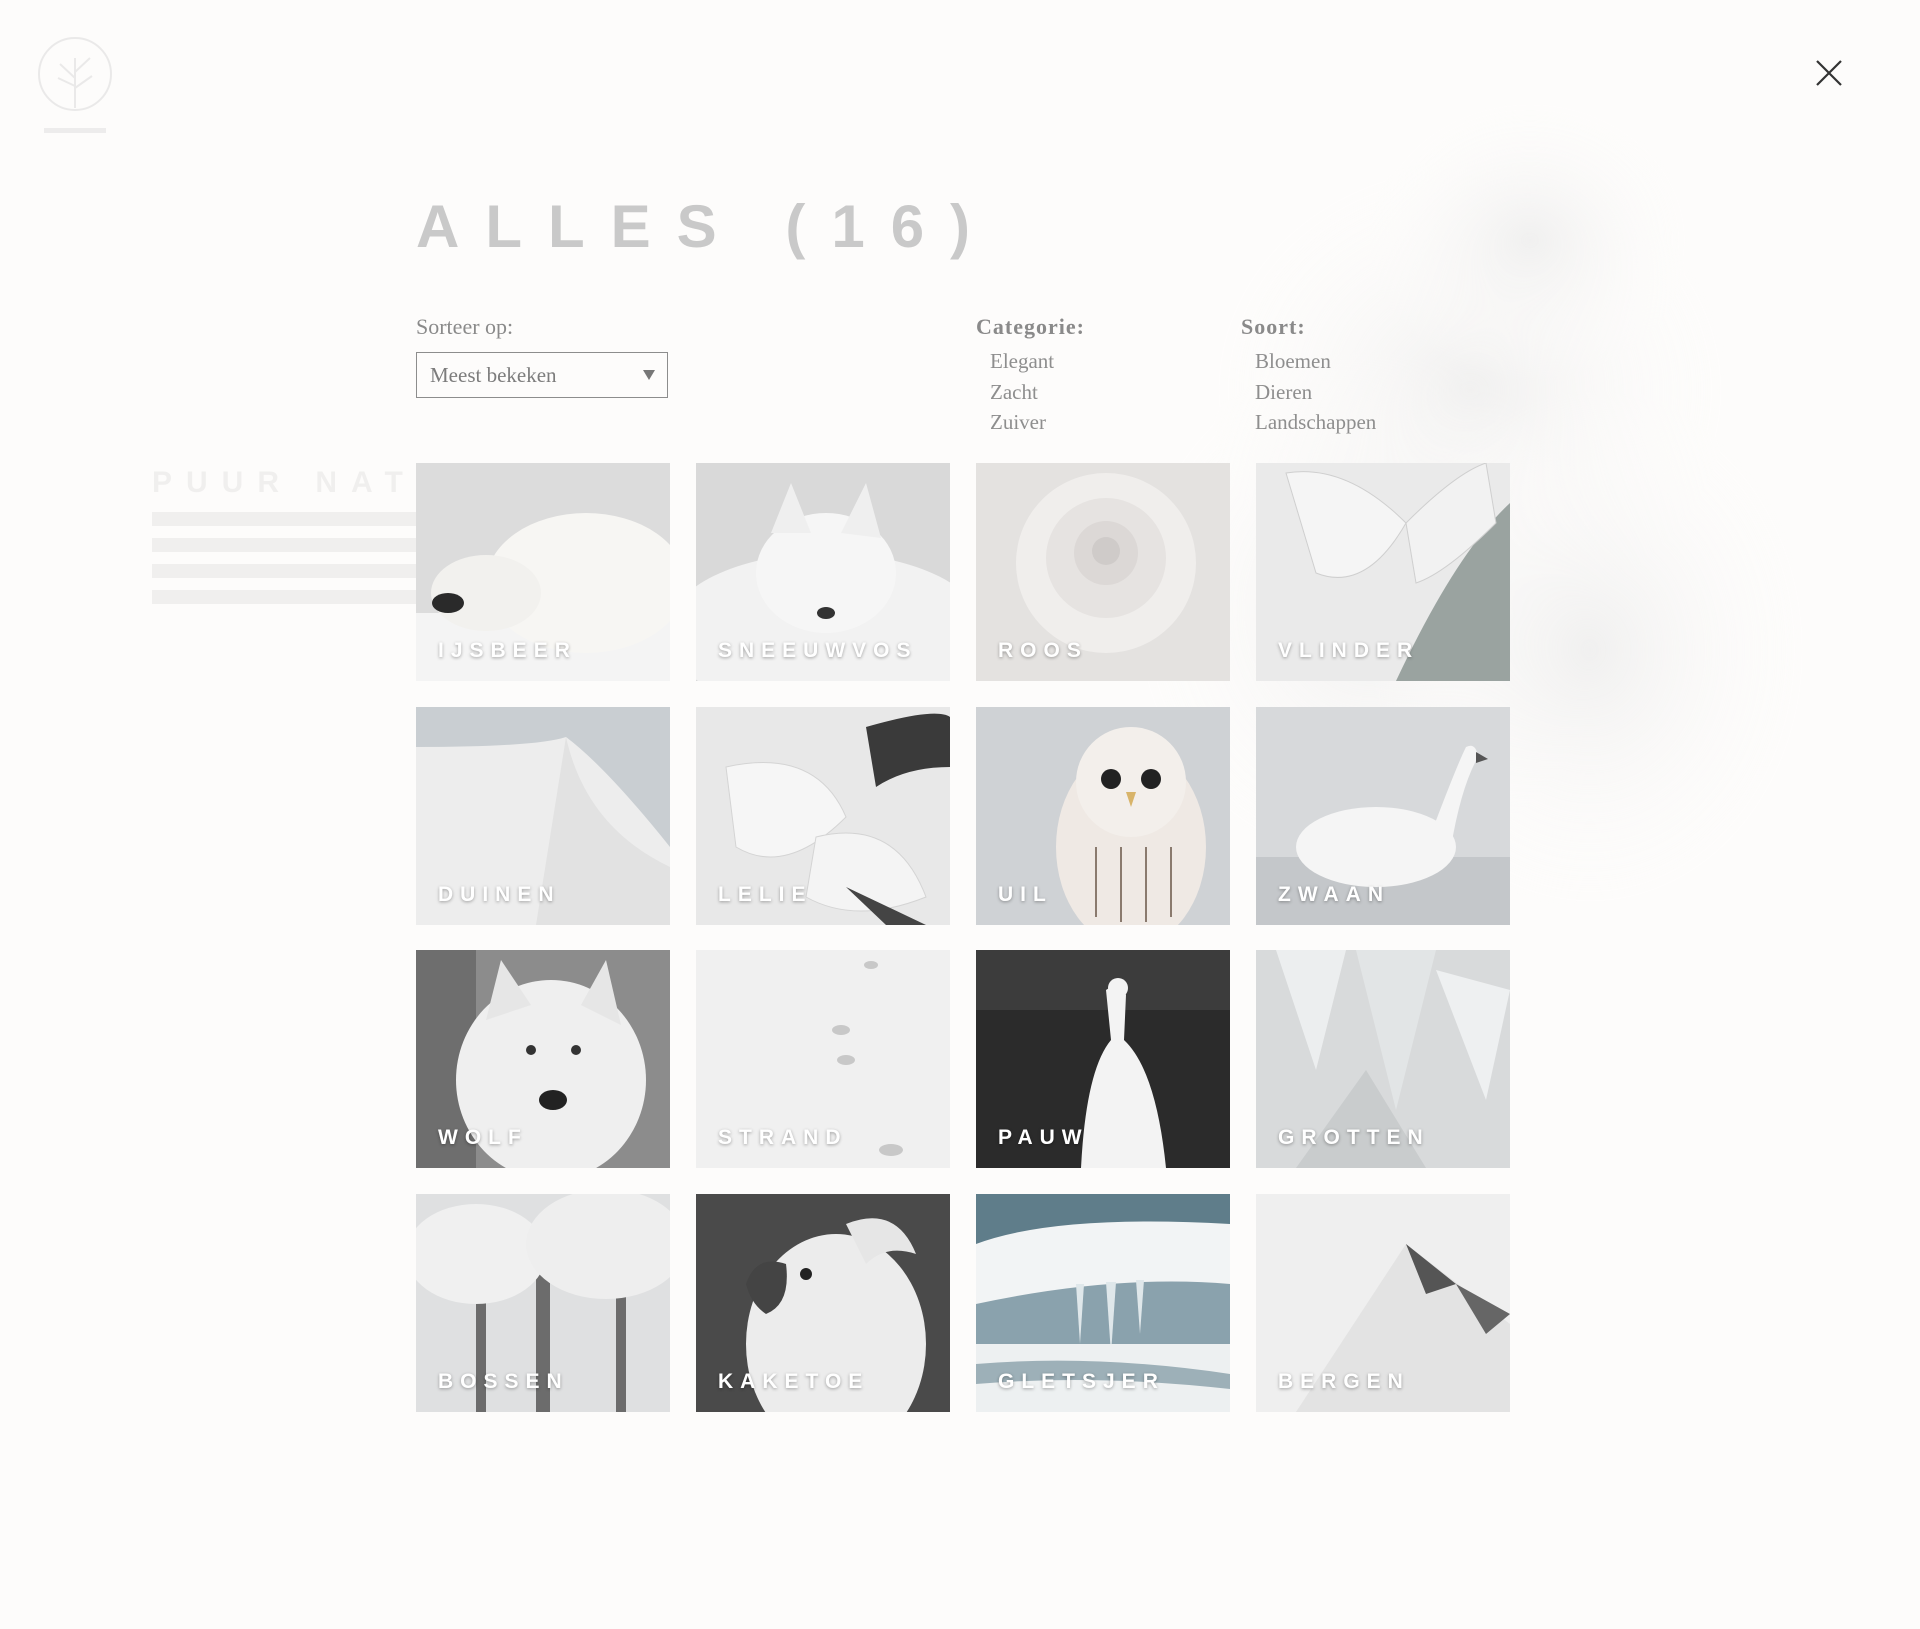  Describe the element at coordinates (1273, 326) in the screenshot. I see `type-filter-label: Soort:` at that location.